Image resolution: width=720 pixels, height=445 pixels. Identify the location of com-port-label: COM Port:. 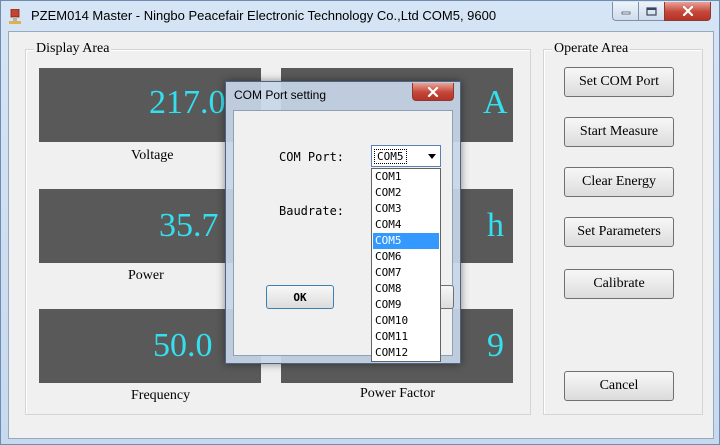
(312, 157).